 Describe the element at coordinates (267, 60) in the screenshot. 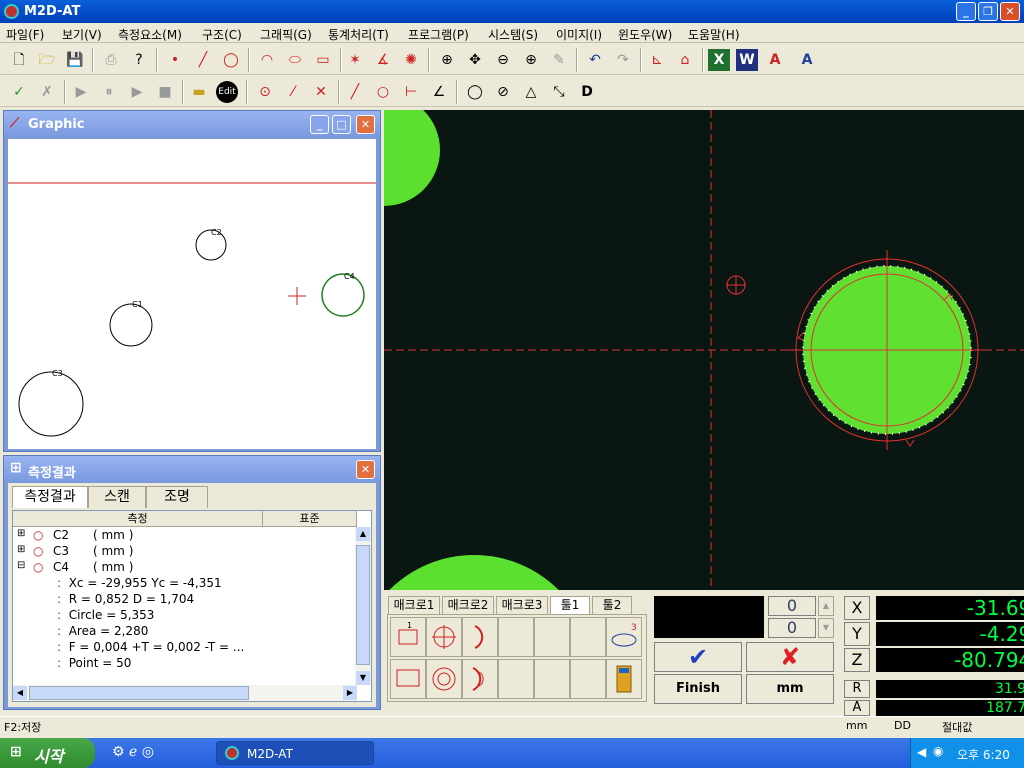

I see `arc-icon: ◠` at that location.